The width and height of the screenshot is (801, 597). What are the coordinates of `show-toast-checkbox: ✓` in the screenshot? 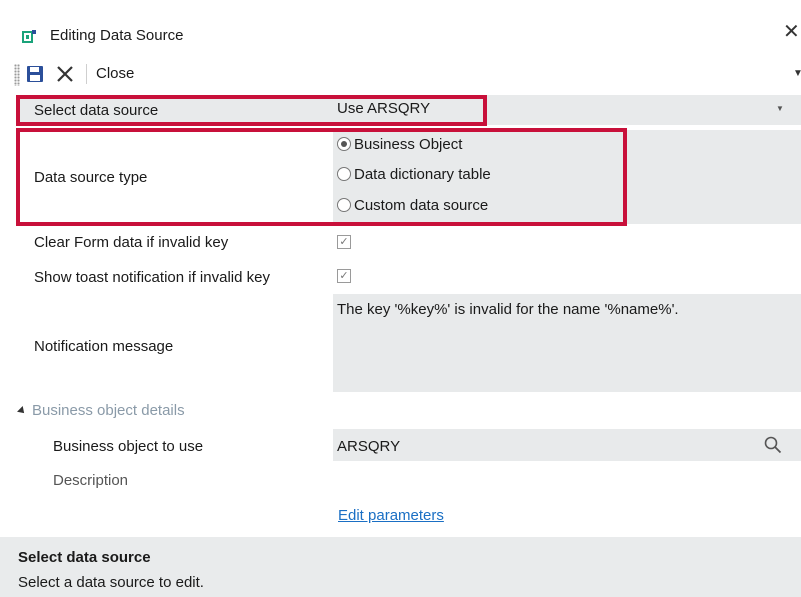 It's located at (344, 276).